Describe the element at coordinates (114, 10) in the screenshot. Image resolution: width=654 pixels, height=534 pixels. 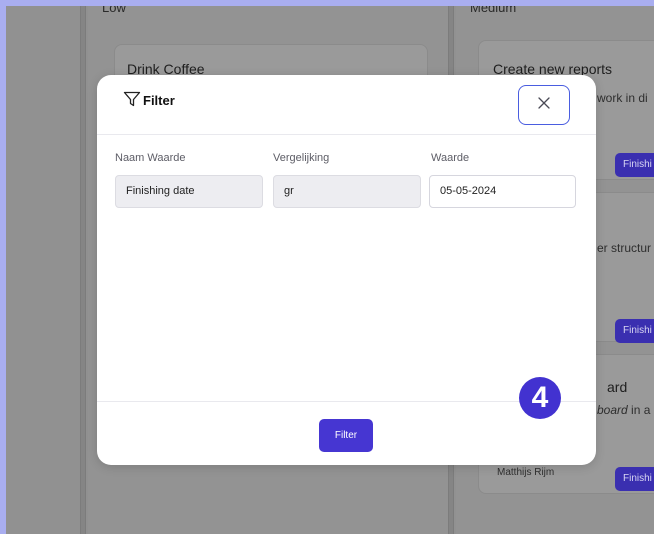
I see `column-title-low: Low` at that location.